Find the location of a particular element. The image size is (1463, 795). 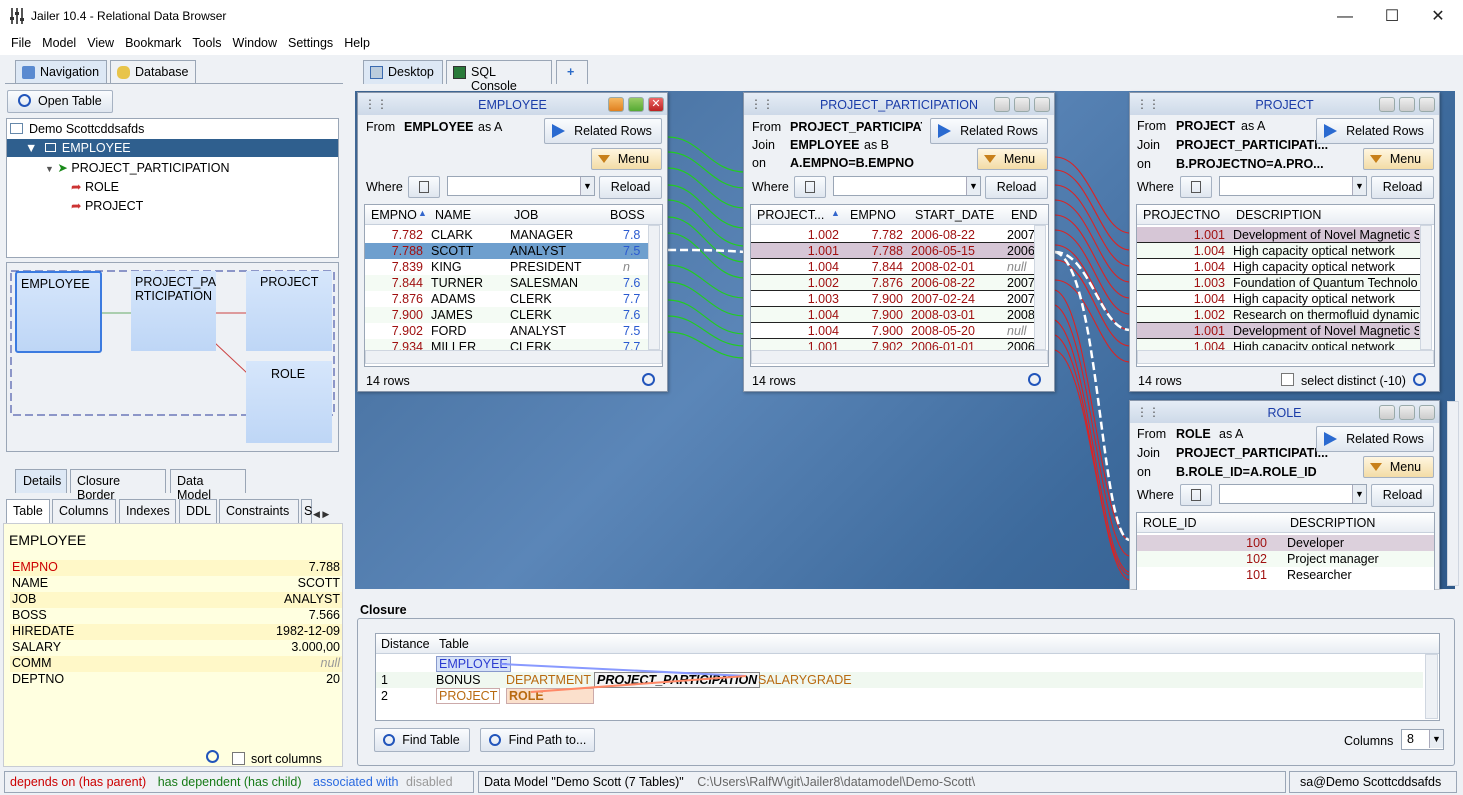

table-row: 1.002 Research on thermofluid dynamic is located at coordinates (1278, 315).